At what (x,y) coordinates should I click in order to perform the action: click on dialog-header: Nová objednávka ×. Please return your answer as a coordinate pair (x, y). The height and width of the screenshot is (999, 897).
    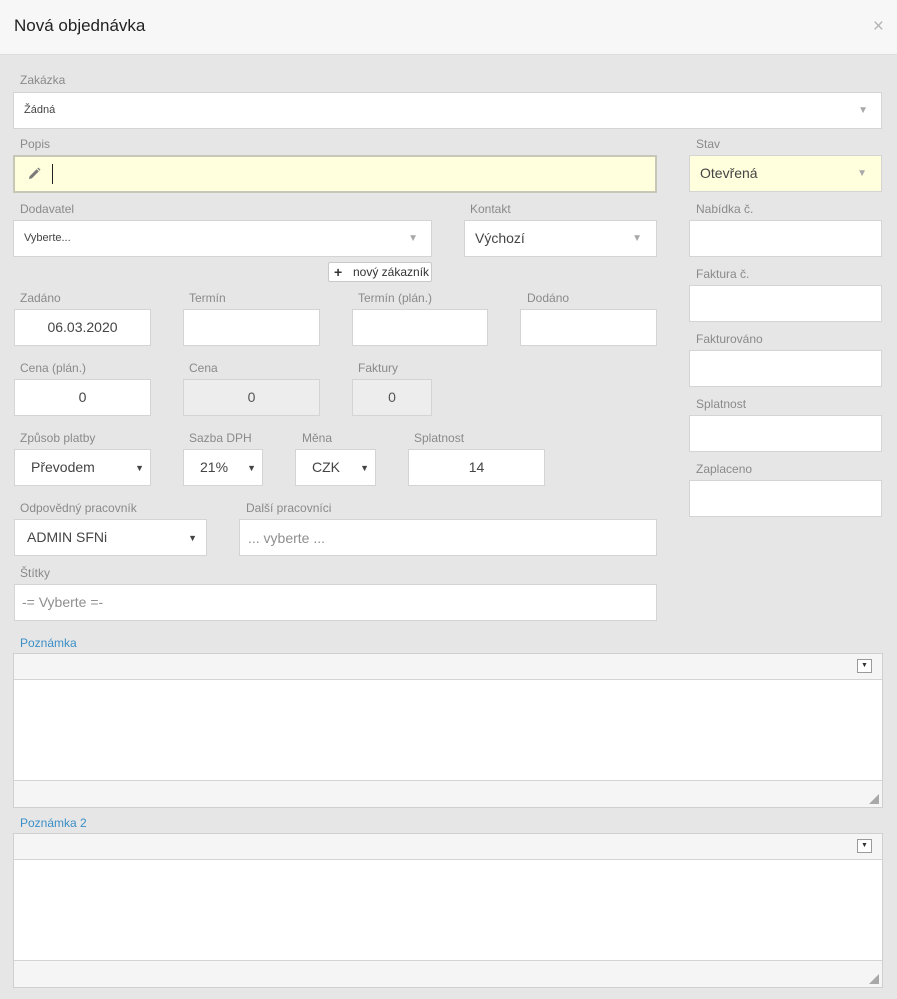
    Looking at the image, I should click on (448, 27).